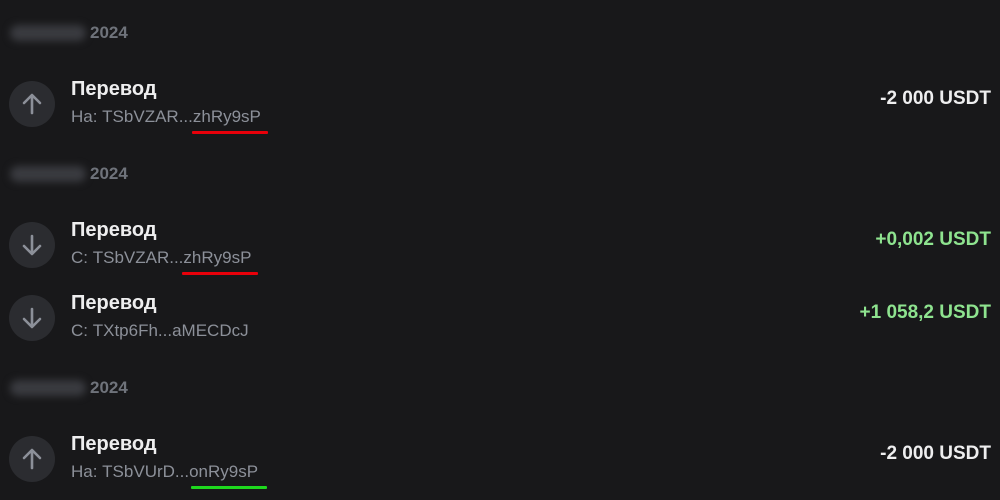 The width and height of the screenshot is (1000, 500). What do you see at coordinates (166, 116) in the screenshot?
I see `transaction-address: На: TSbVZAR...zhRy9sP` at bounding box center [166, 116].